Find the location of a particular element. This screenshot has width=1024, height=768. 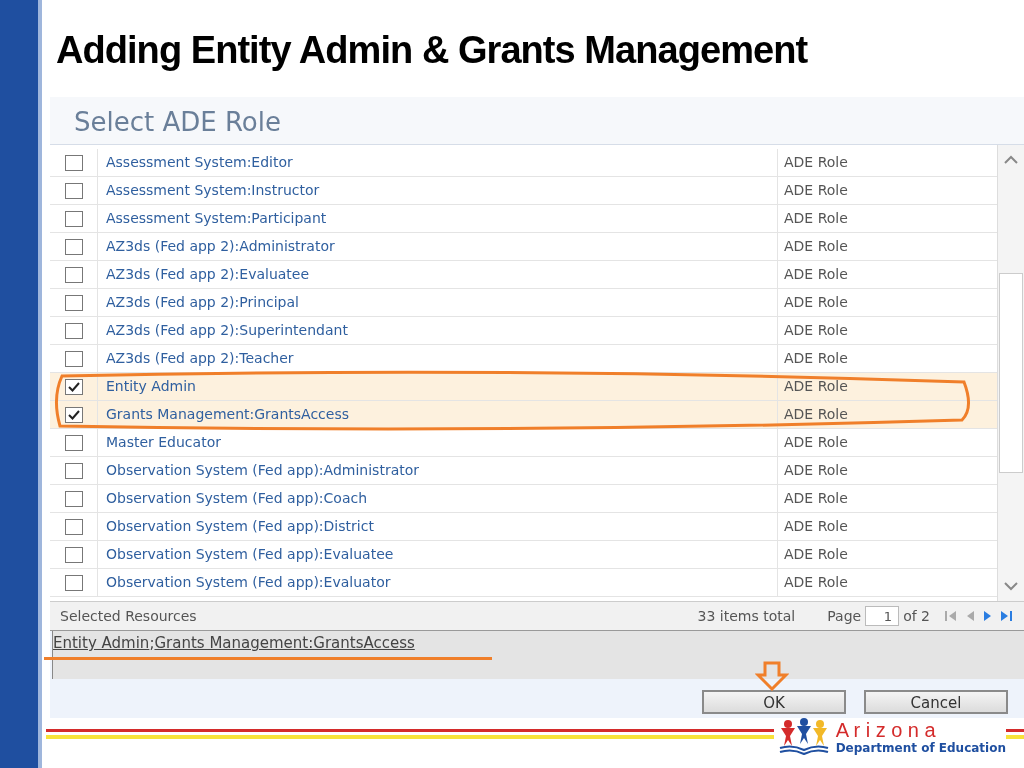

role-name: Assessment System:Editor is located at coordinates (199, 162).